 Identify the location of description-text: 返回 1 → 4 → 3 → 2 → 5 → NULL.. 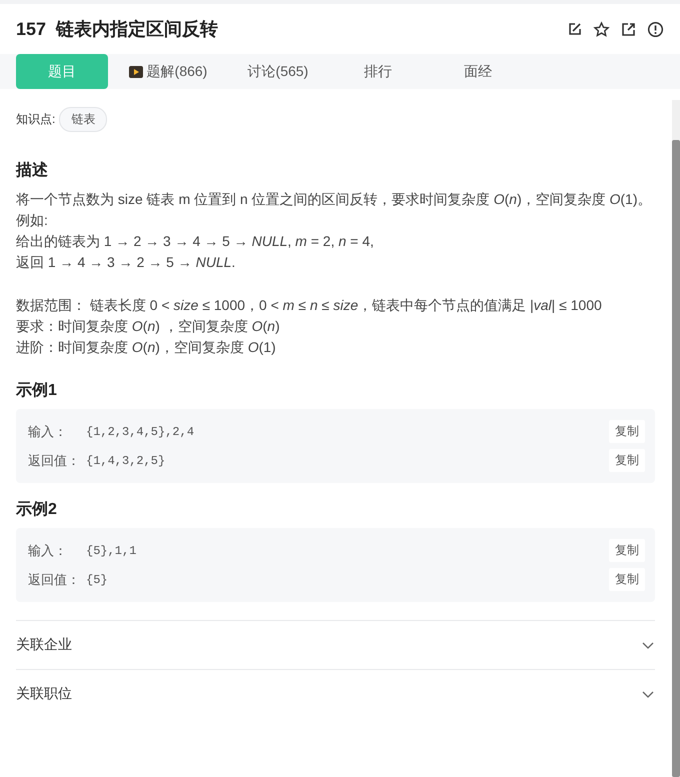
(126, 262).